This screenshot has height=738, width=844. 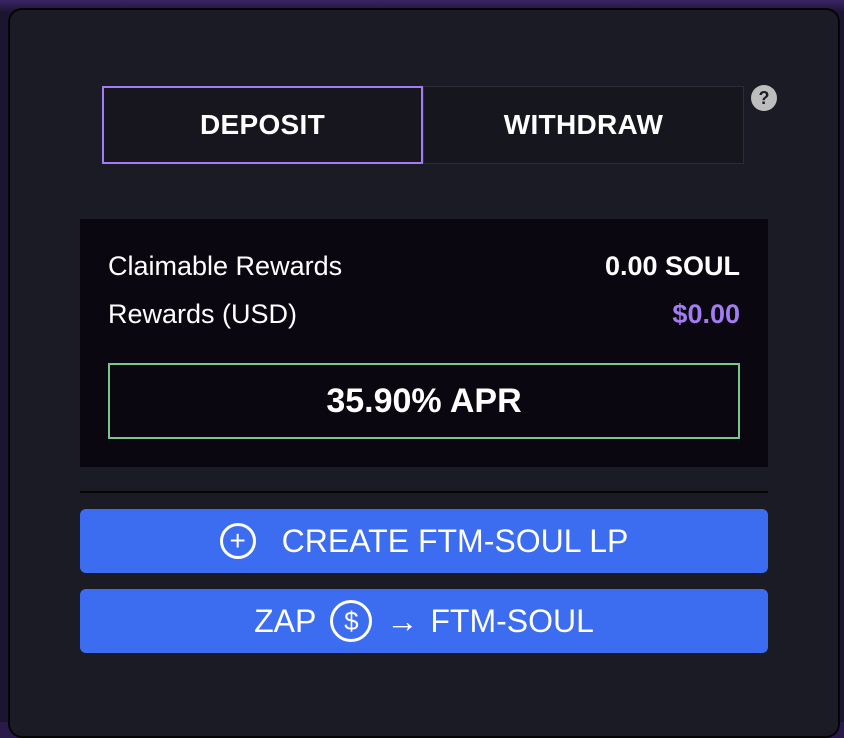 What do you see at coordinates (424, 314) in the screenshot?
I see `rewards-usd-row: Rewards (USD) $0.00` at bounding box center [424, 314].